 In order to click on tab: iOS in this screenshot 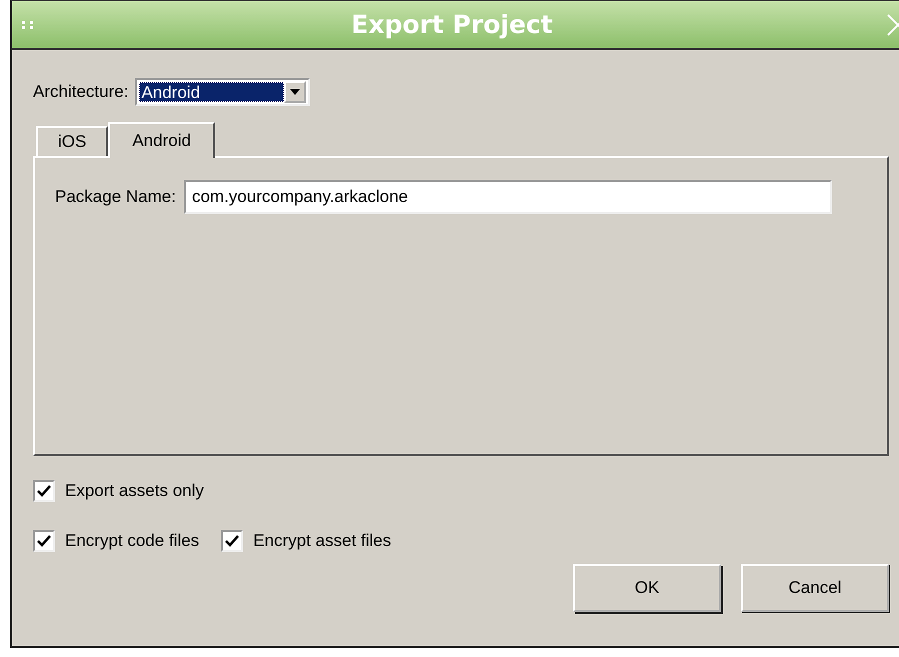, I will do `click(72, 141)`.